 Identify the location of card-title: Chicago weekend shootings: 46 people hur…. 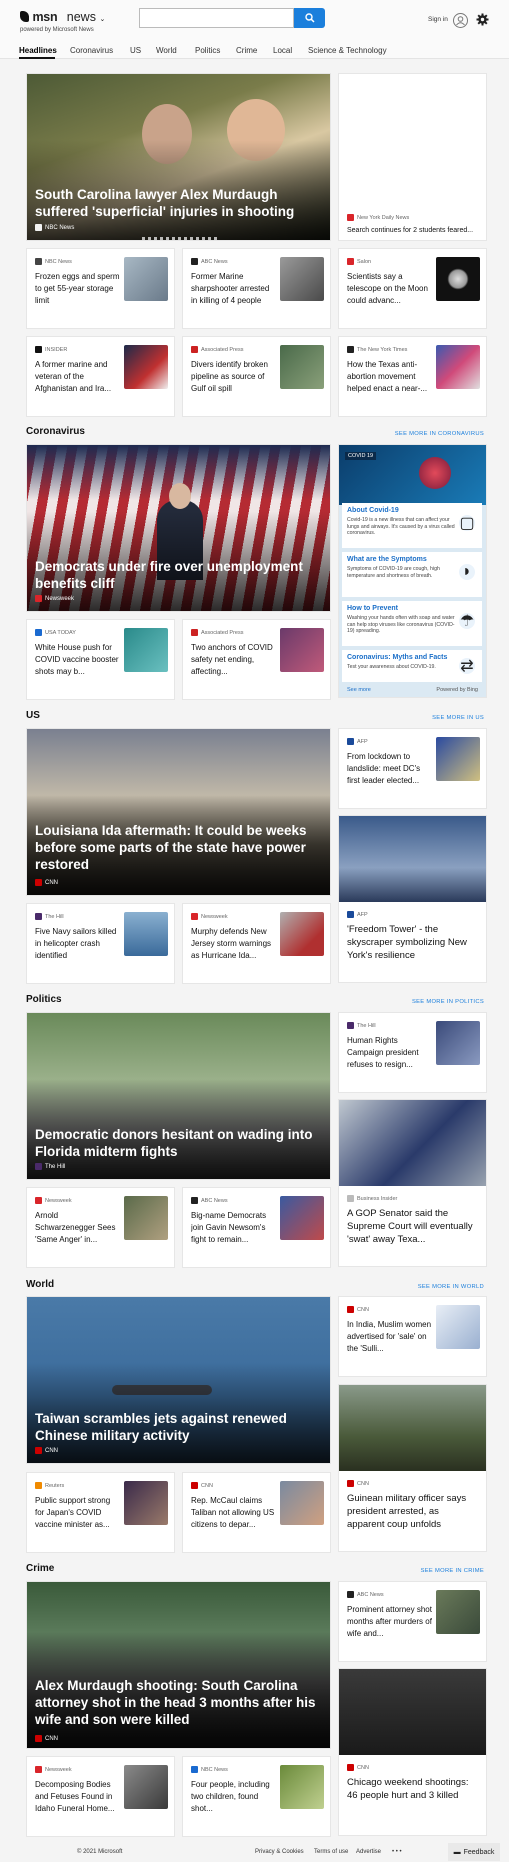
(413, 1789).